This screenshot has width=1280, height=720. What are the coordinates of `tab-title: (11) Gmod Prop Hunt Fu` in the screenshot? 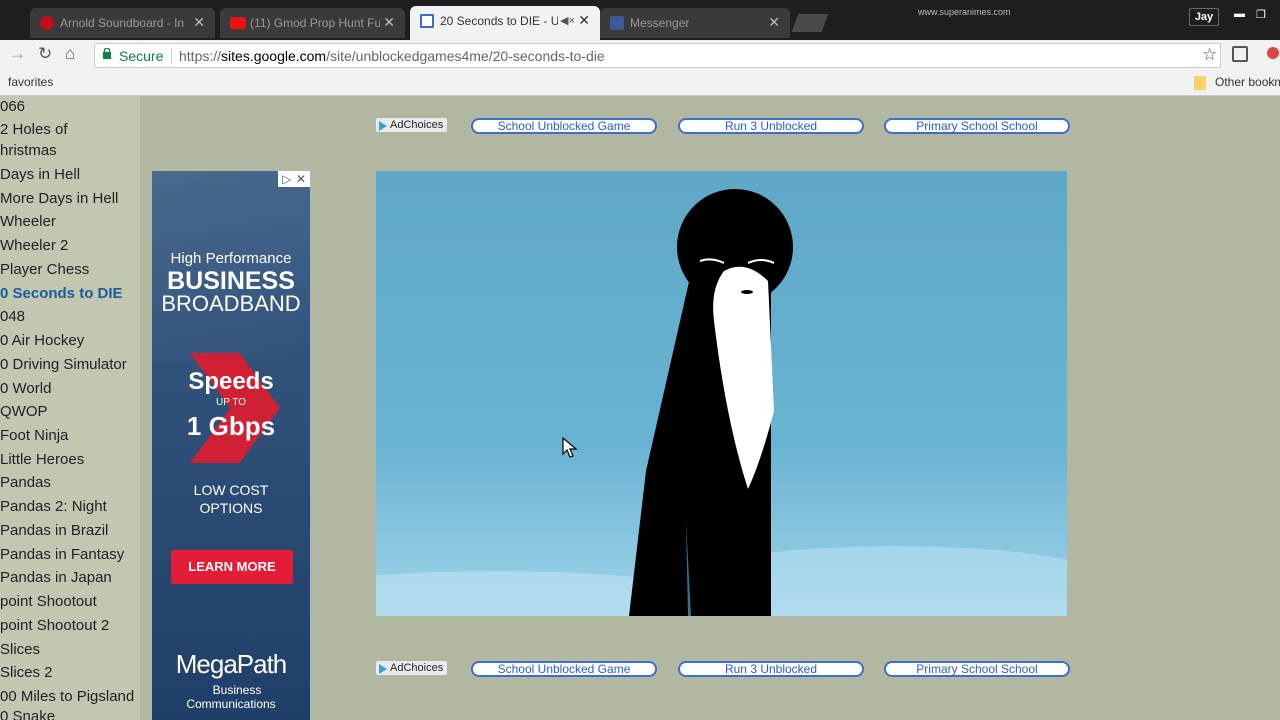 It's located at (315, 23).